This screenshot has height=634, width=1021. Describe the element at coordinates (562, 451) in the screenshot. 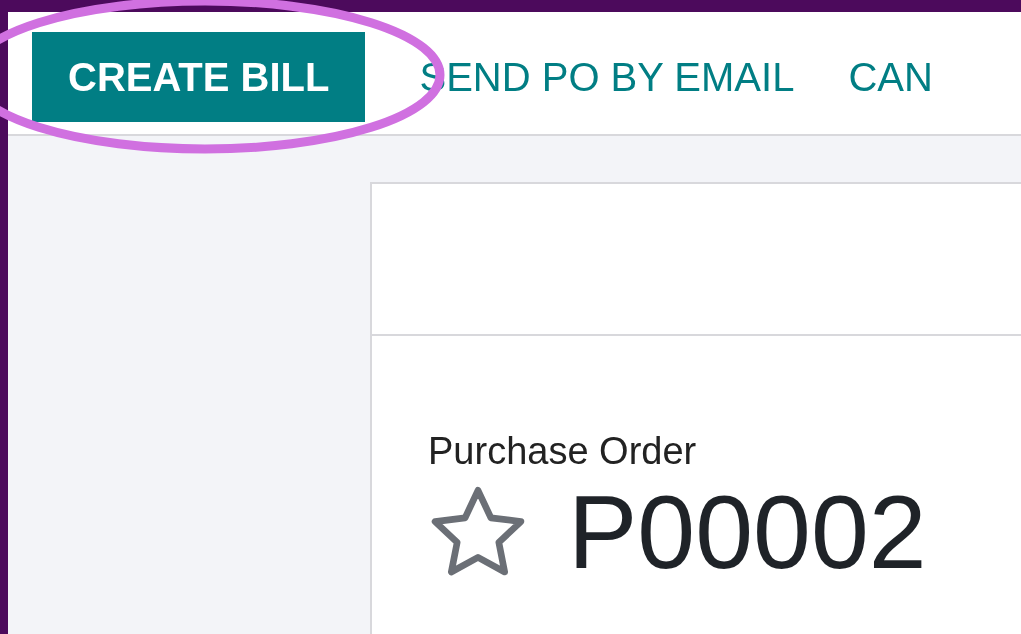

I see `document-type-label: Purchase Order` at that location.